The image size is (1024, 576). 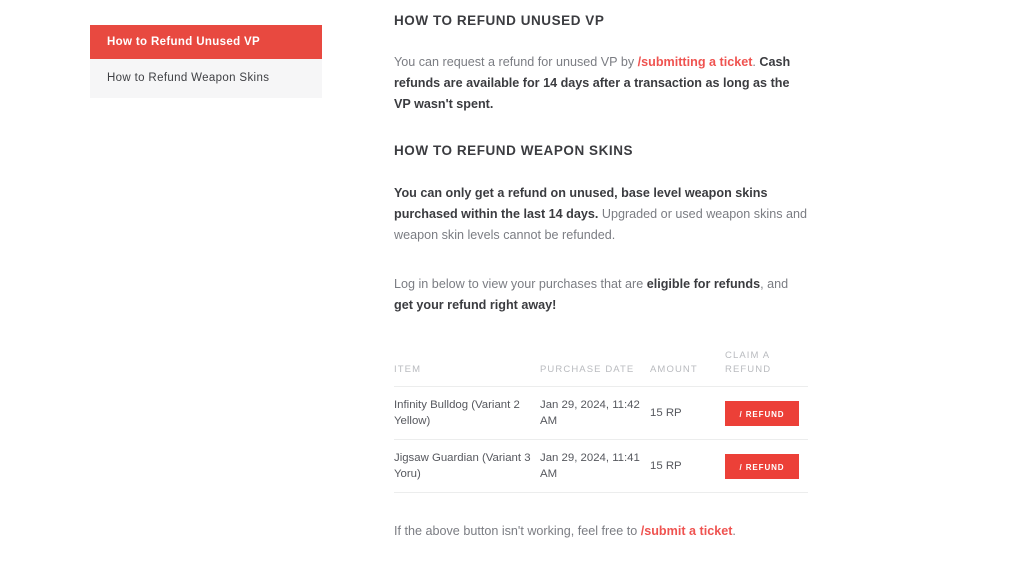 I want to click on submit-a-ticket-link: /submit a ticket, so click(x=687, y=531).